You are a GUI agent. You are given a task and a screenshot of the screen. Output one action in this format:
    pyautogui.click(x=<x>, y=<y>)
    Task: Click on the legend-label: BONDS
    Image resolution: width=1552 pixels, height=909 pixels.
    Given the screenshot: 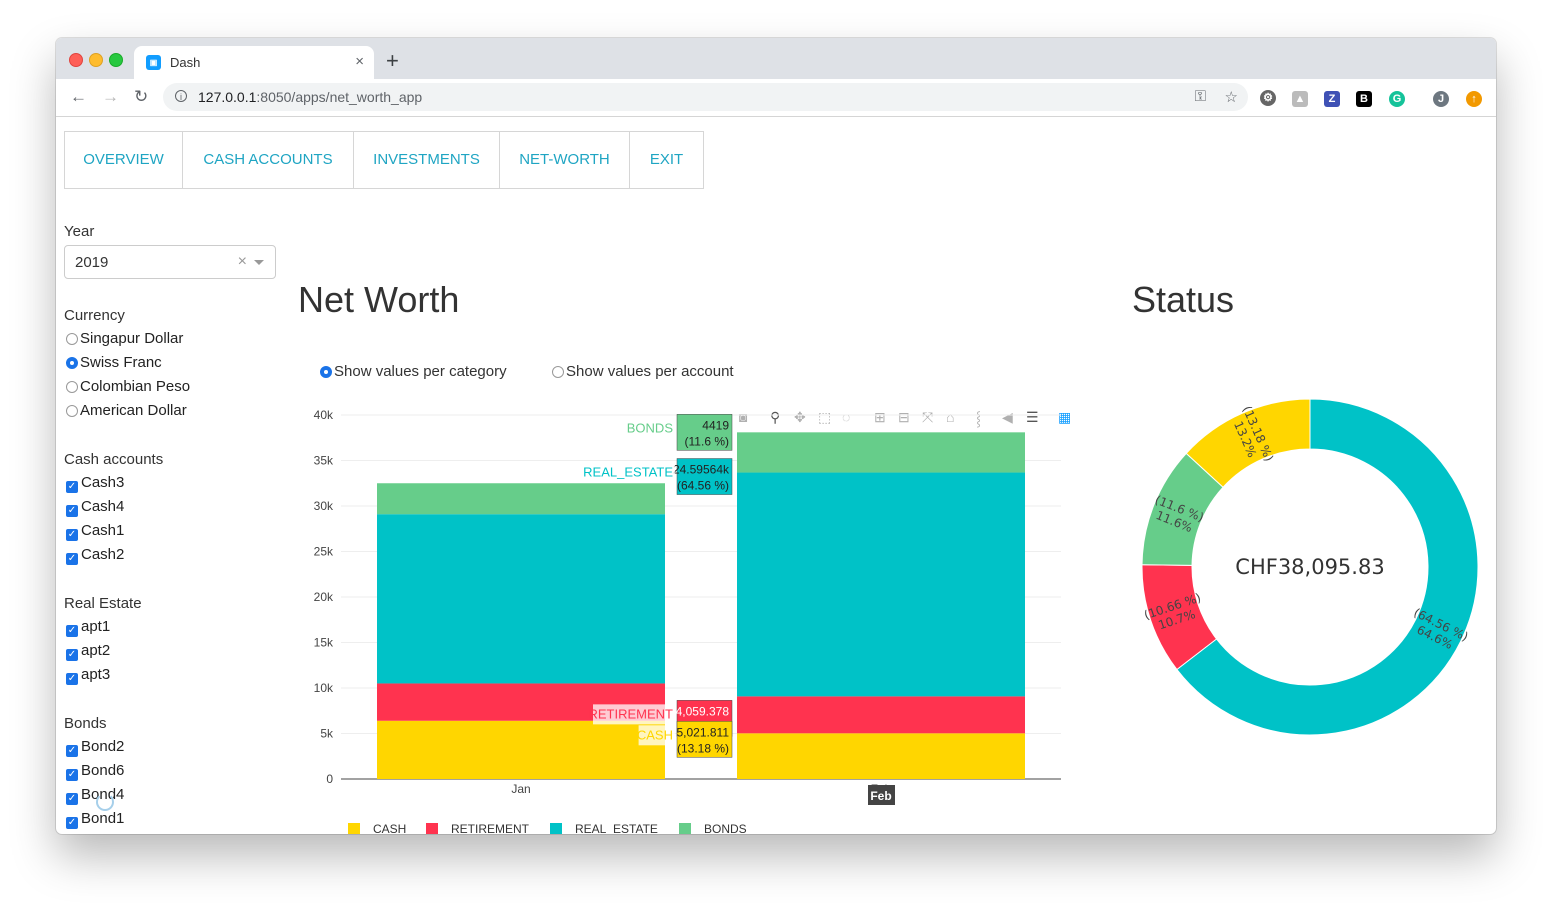 What is the action you would take?
    pyautogui.click(x=725, y=828)
    